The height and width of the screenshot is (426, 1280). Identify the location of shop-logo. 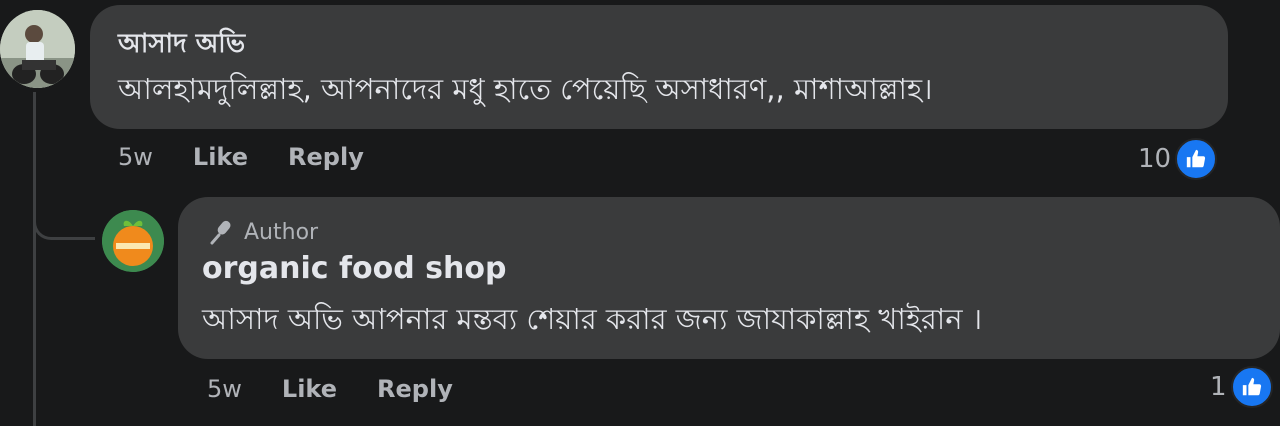
(133, 241).